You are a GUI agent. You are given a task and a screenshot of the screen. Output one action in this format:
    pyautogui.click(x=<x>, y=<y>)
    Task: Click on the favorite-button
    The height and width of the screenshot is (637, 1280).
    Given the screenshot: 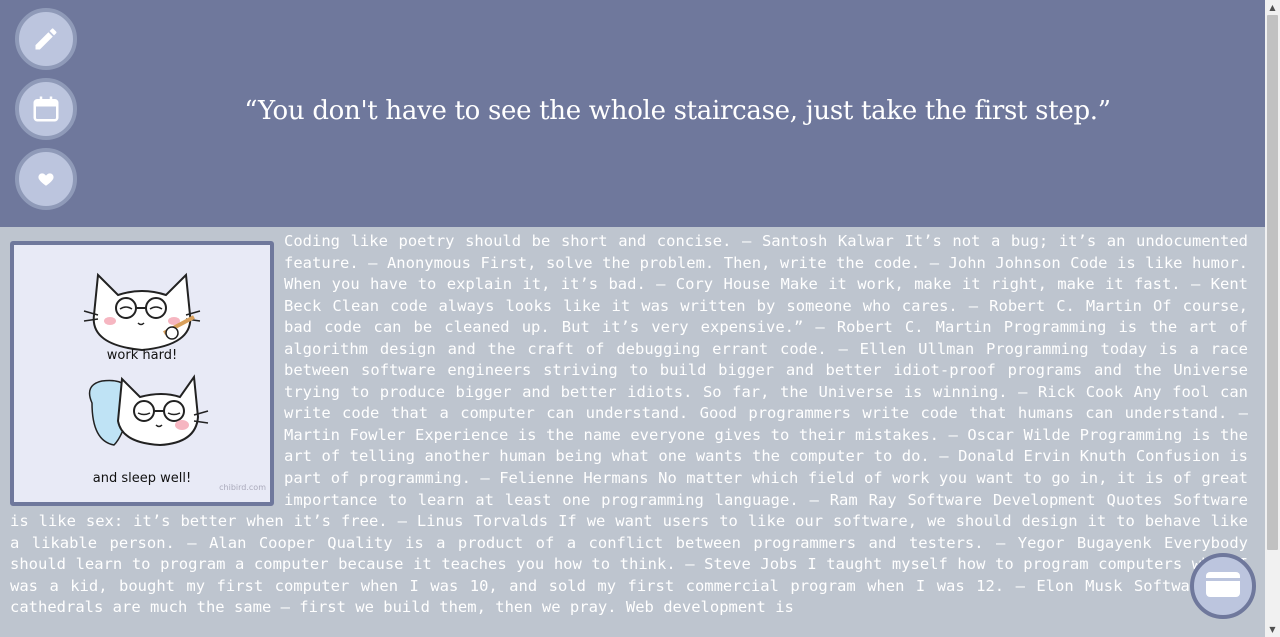 What is the action you would take?
    pyautogui.click(x=46, y=179)
    